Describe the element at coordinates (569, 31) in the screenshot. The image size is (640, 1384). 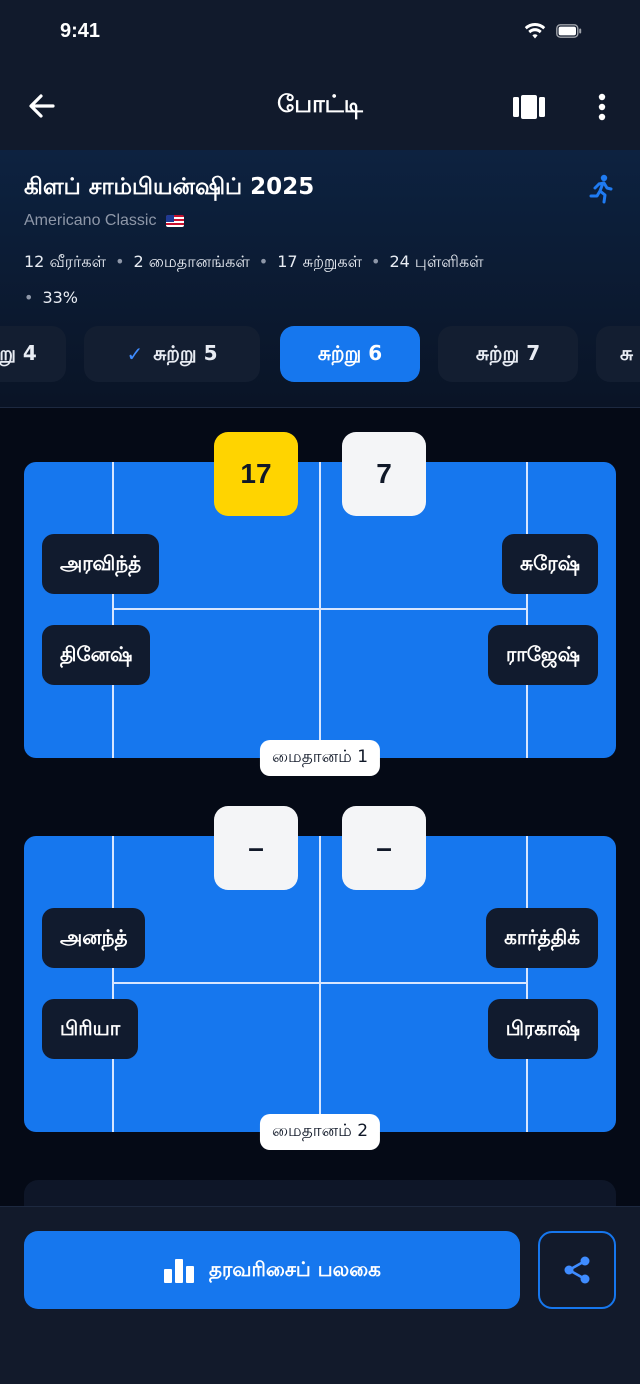
I see `battery-icon` at that location.